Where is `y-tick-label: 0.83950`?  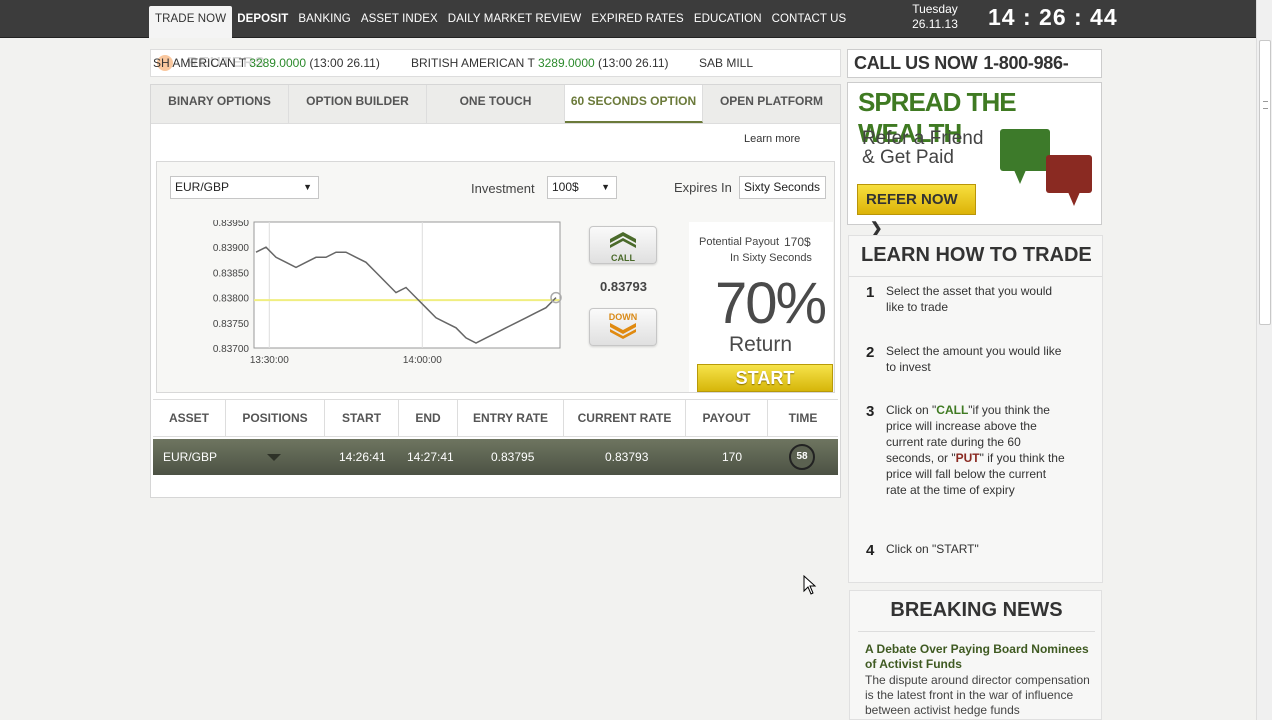 y-tick-label: 0.83950 is located at coordinates (231, 224).